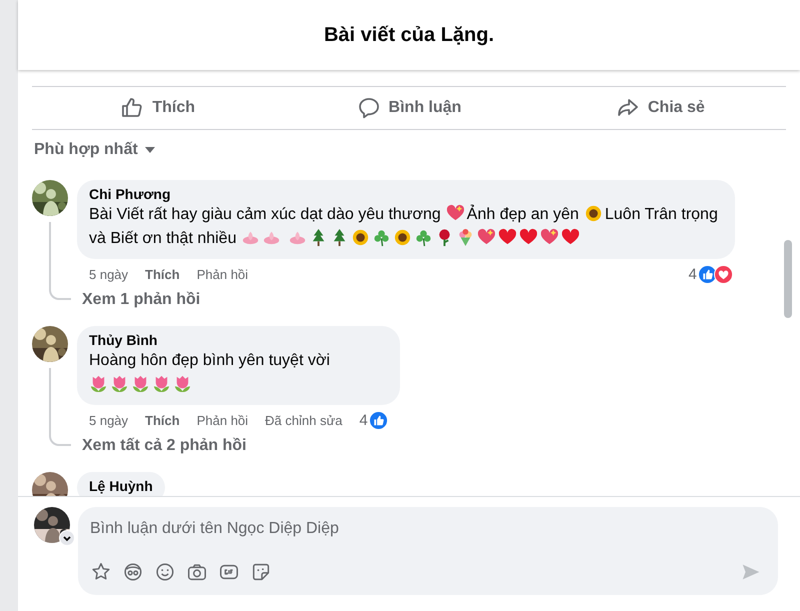  What do you see at coordinates (368, 108) in the screenshot?
I see `speech-bubble-icon` at bounding box center [368, 108].